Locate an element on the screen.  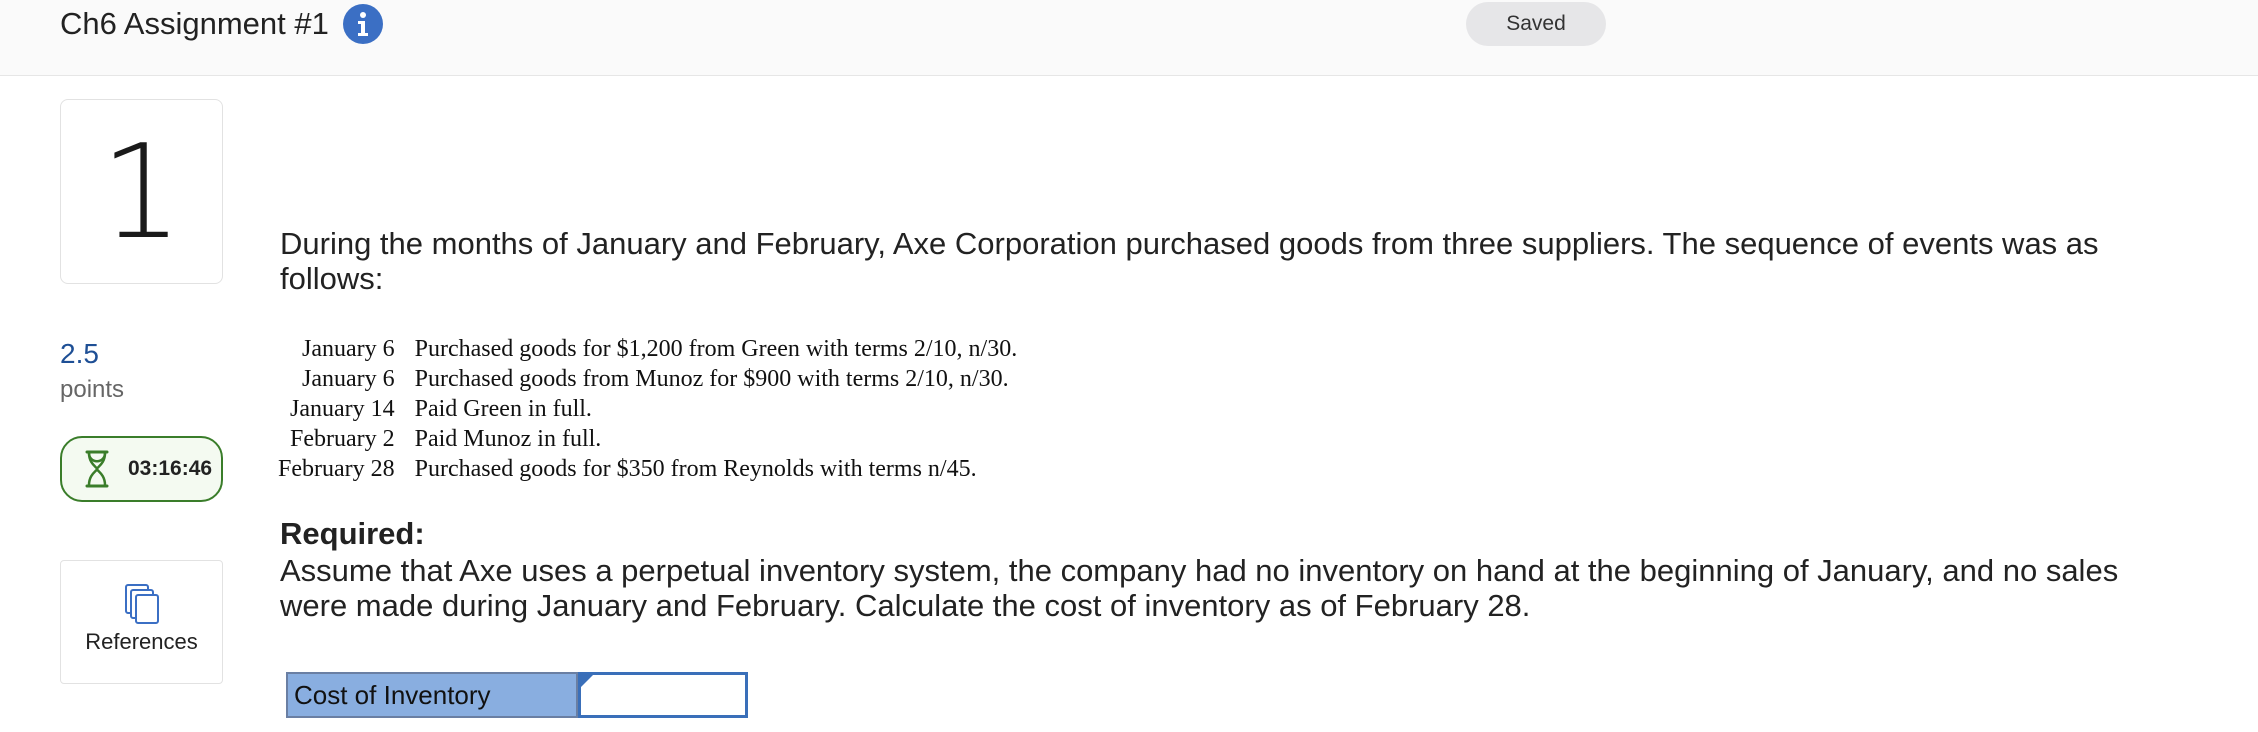
documents-icon is located at coordinates (142, 604).